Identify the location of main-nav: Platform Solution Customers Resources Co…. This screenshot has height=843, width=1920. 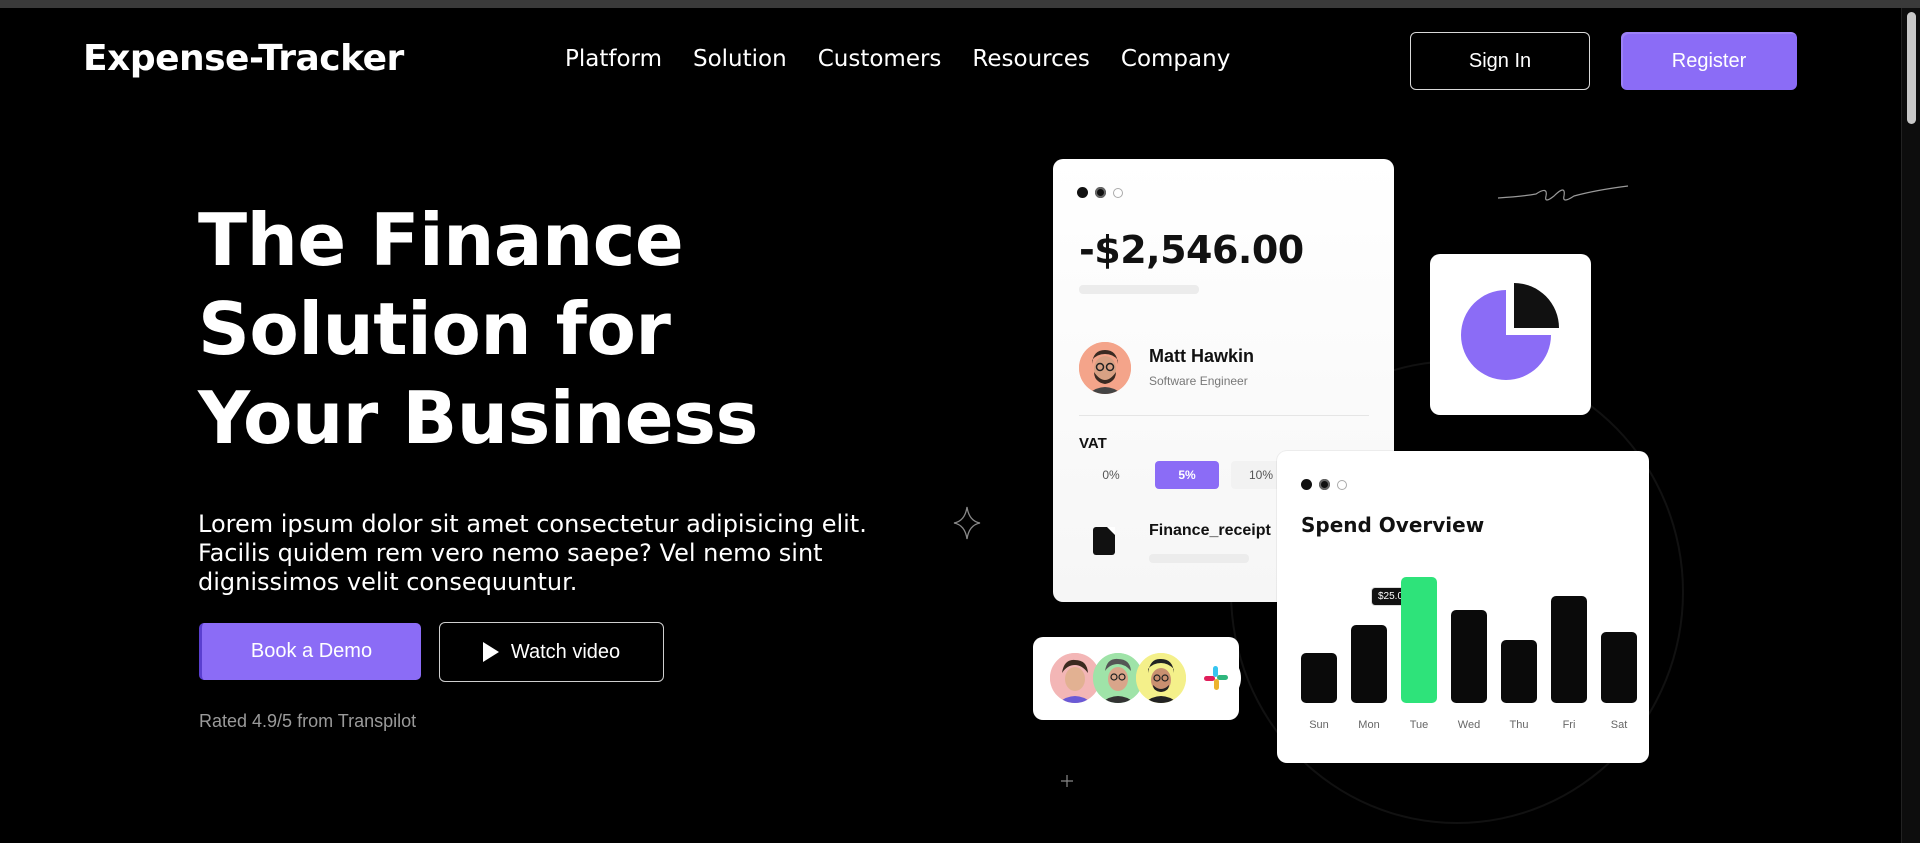
(897, 59).